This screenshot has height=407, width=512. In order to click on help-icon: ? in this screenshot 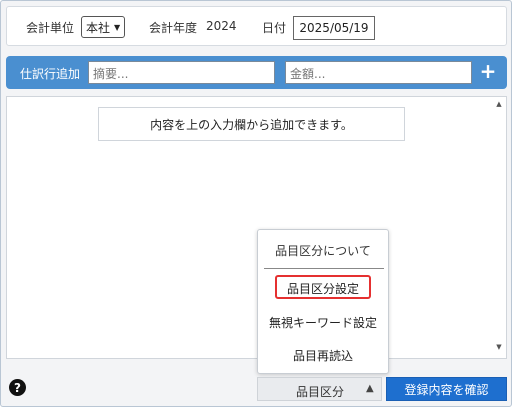, I will do `click(17, 387)`.